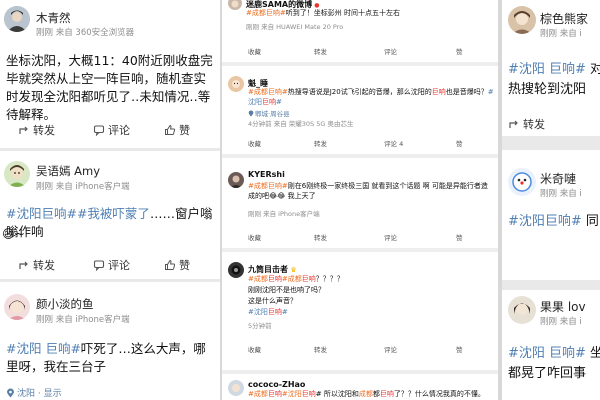 The width and height of the screenshot is (600, 400). What do you see at coordinates (272, 269) in the screenshot?
I see `user-name: 九筒目击者 ♛` at bounding box center [272, 269].